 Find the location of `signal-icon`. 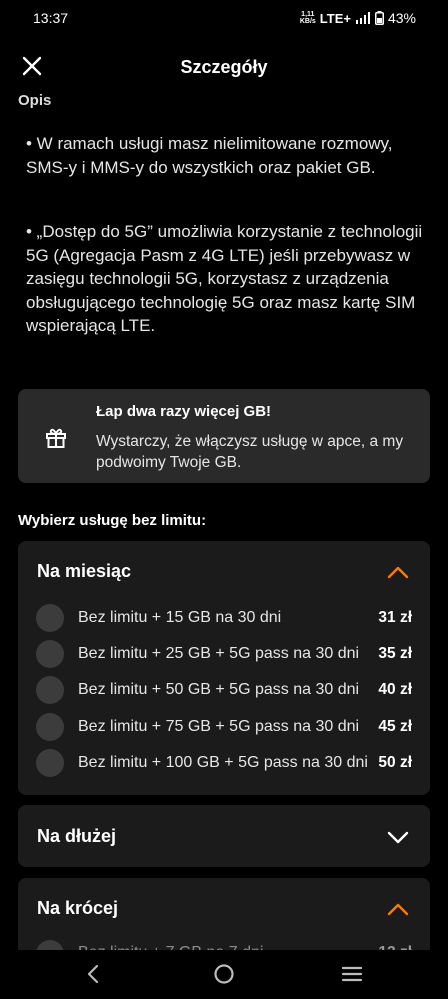

signal-icon is located at coordinates (362, 18).